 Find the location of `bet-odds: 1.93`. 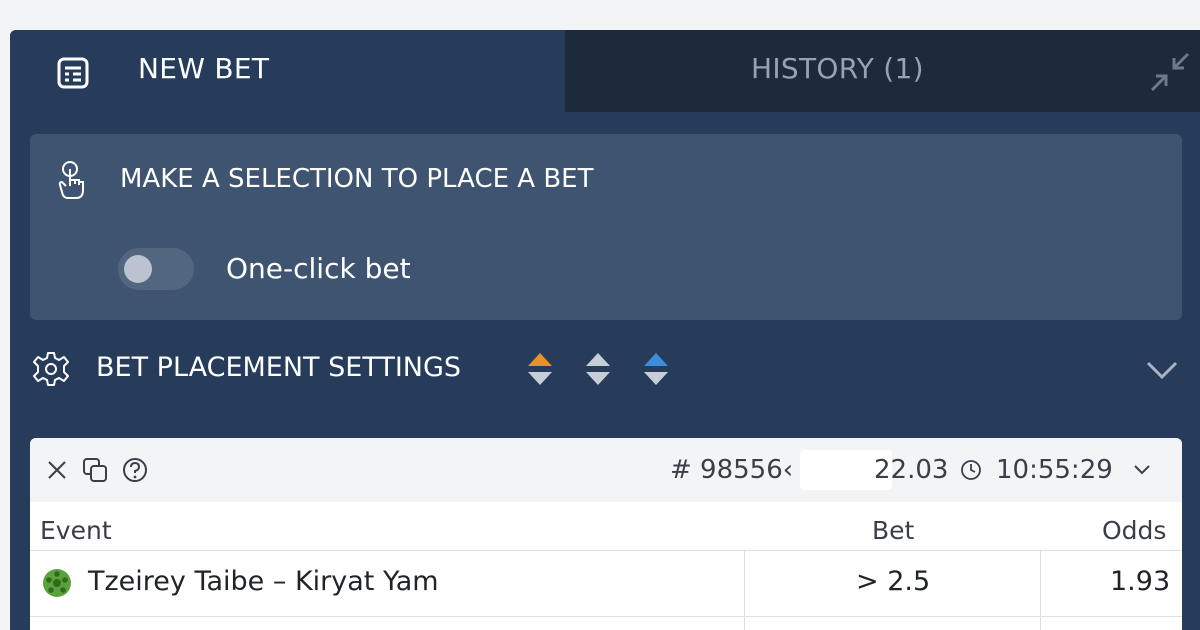

bet-odds: 1.93 is located at coordinates (1140, 581).